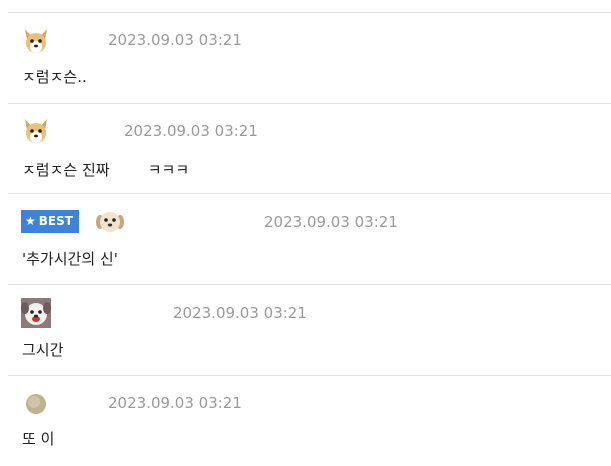  What do you see at coordinates (30, 221) in the screenshot?
I see `star-icon: ★` at bounding box center [30, 221].